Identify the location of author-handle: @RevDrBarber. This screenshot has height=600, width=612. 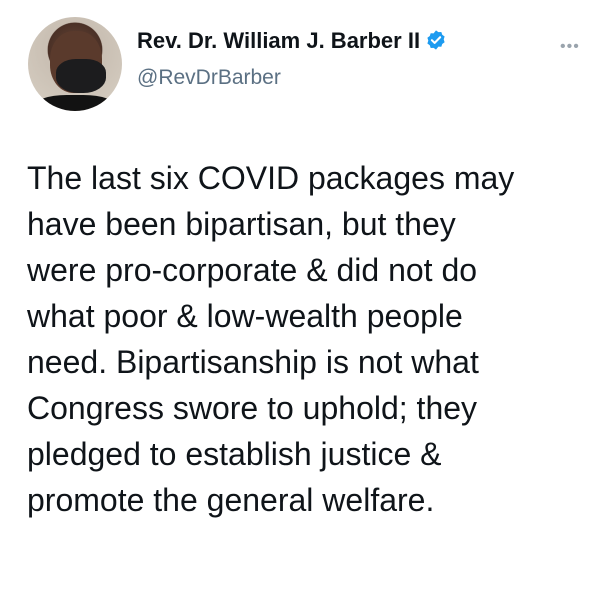
(209, 78).